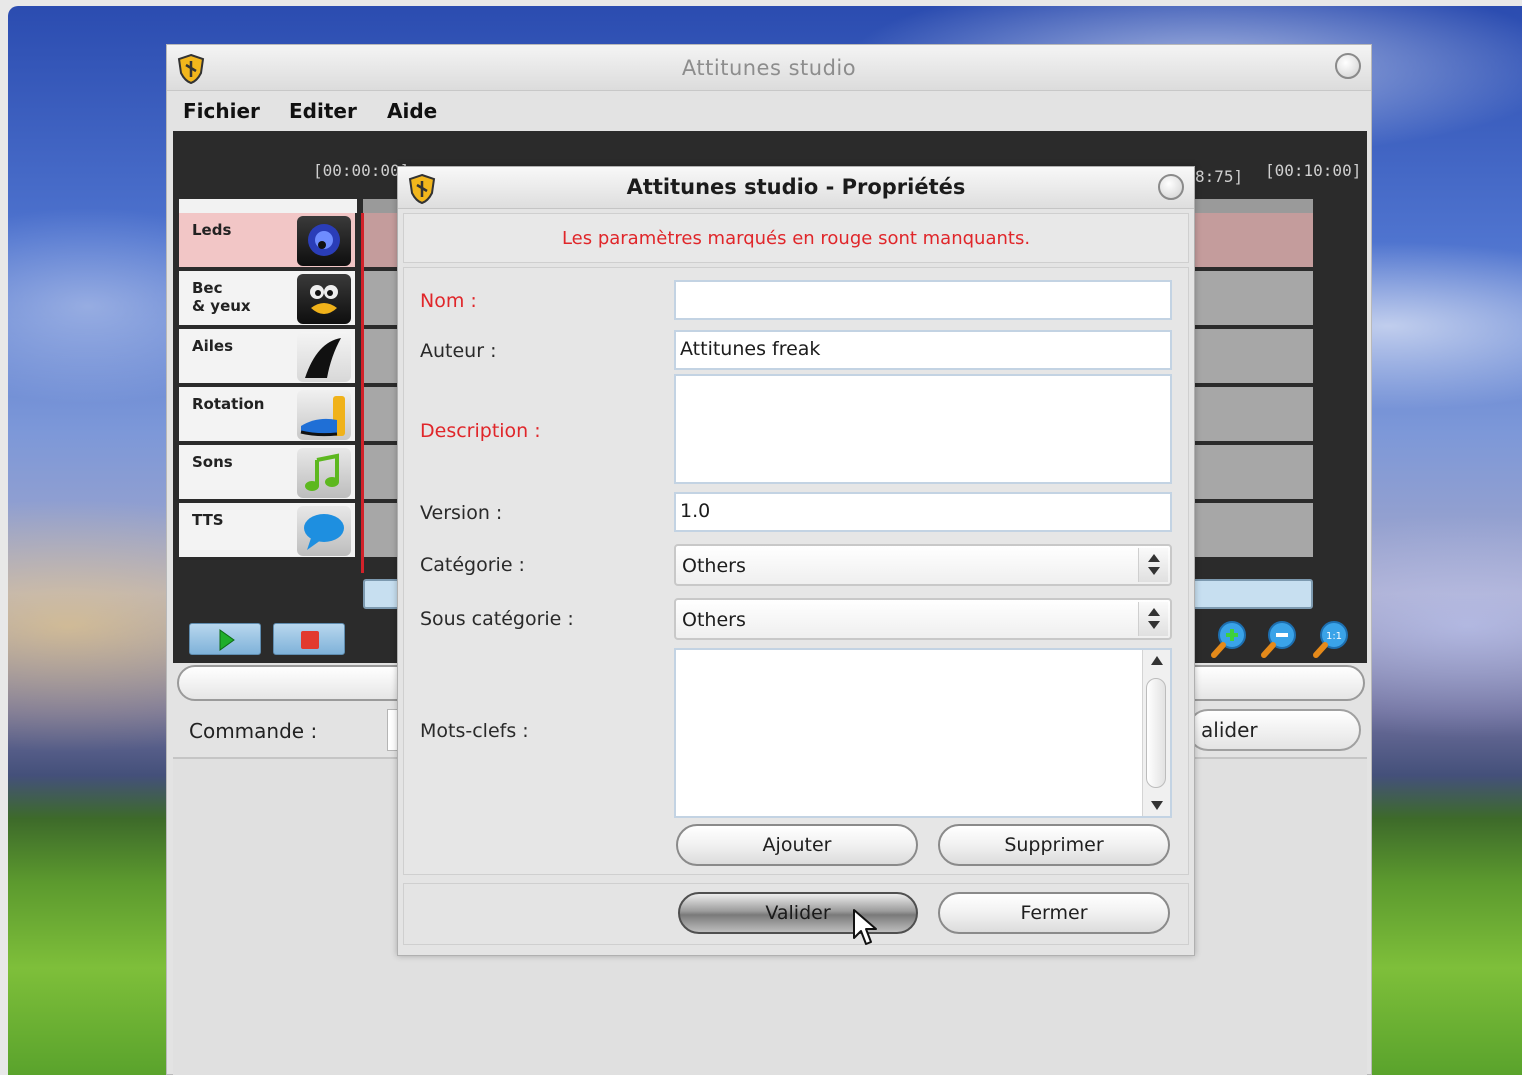 The width and height of the screenshot is (1522, 1075). I want to click on play-button, so click(225, 639).